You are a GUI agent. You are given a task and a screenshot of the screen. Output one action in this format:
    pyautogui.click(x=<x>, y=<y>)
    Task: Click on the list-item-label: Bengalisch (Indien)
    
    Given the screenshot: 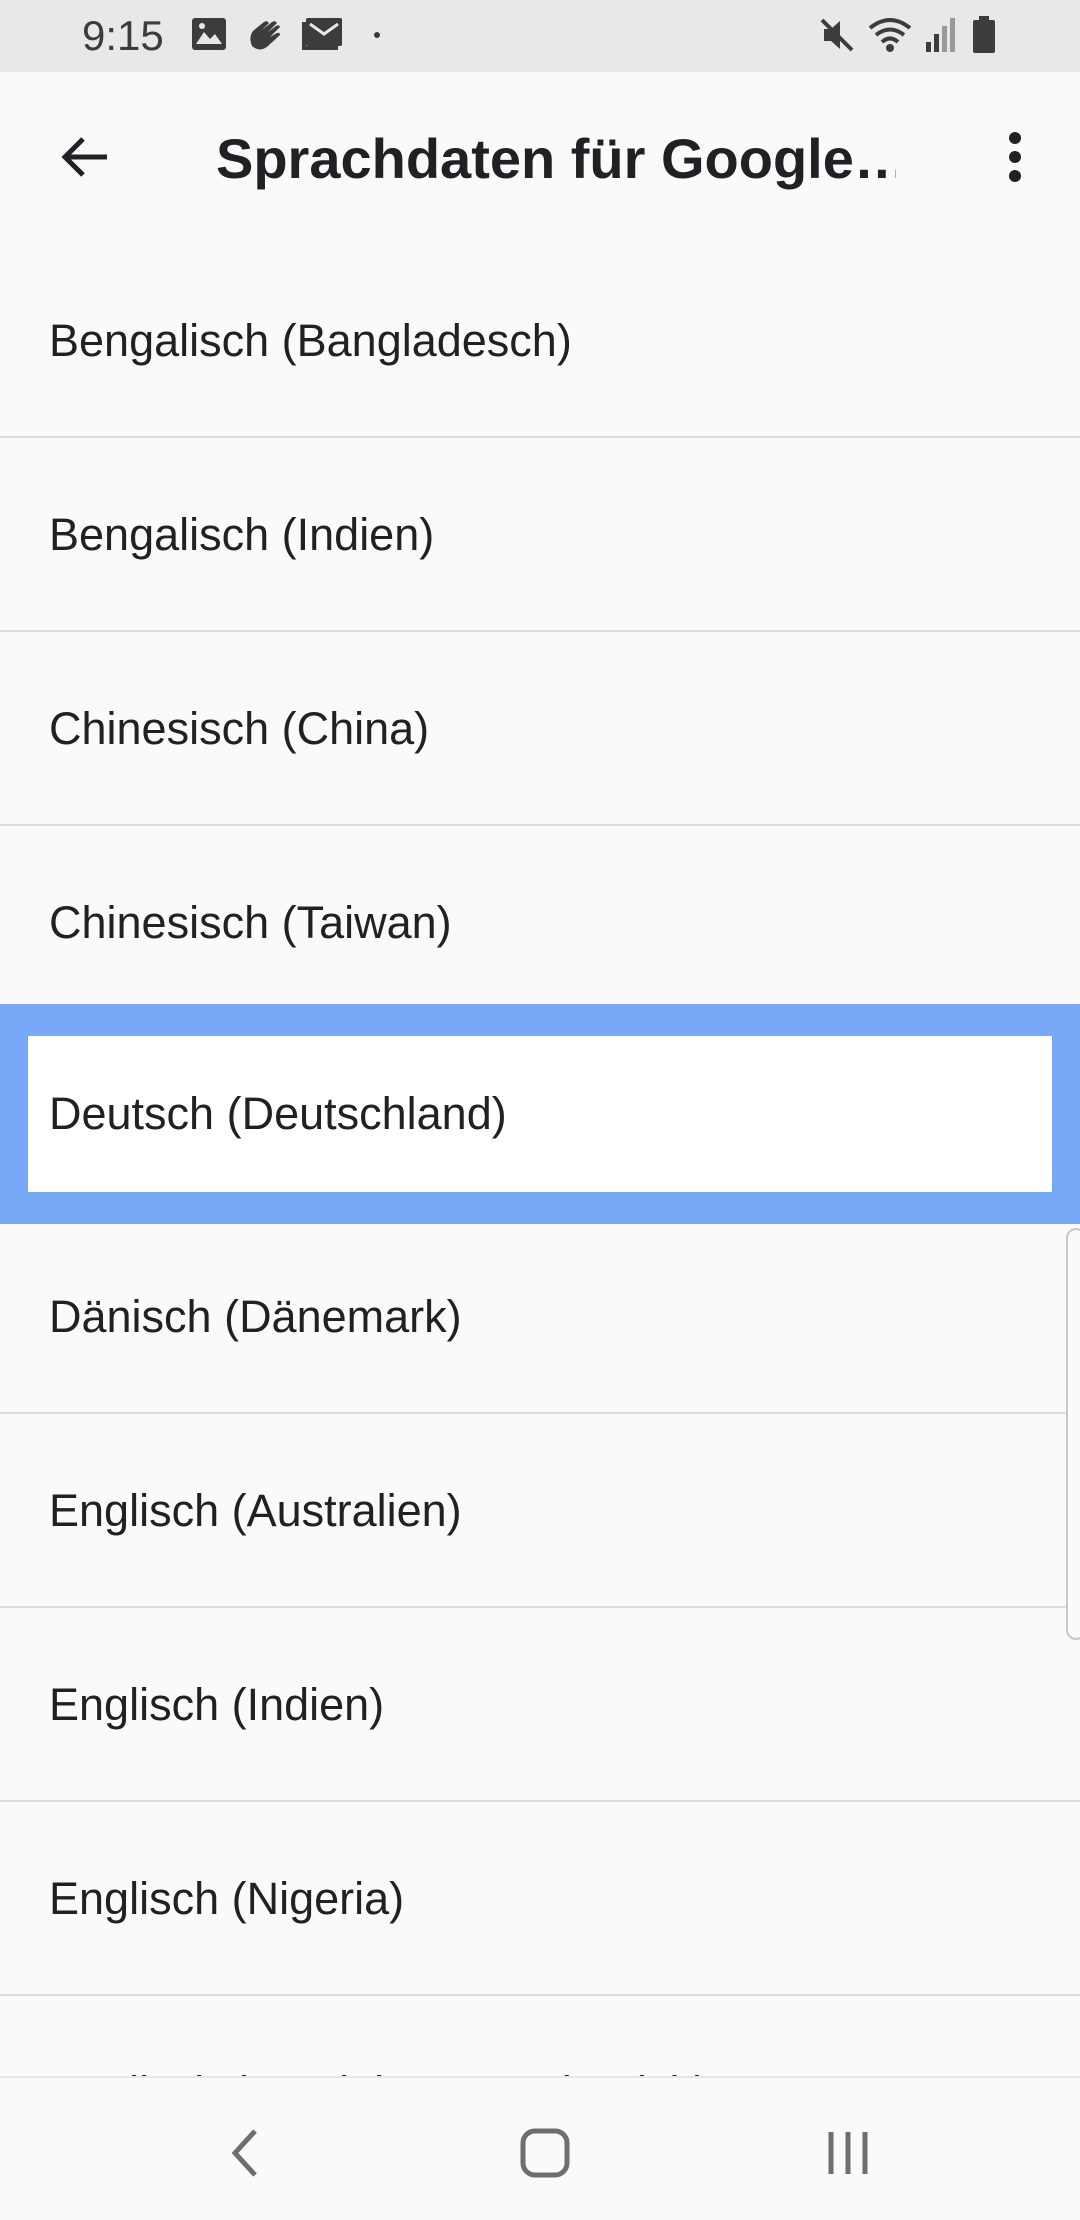 What is the action you would take?
    pyautogui.click(x=242, y=534)
    